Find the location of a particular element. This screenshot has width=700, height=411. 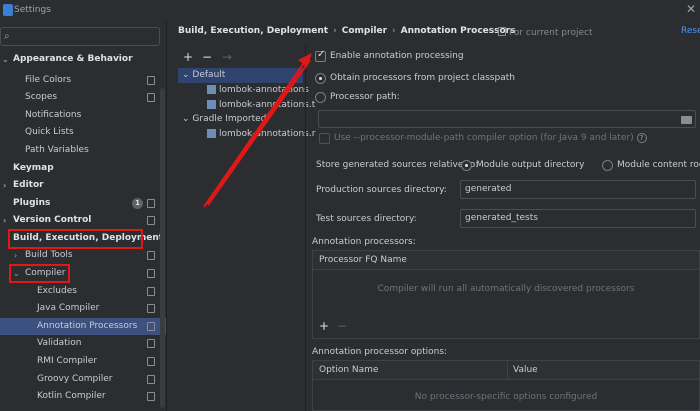

value-header: Value is located at coordinates (522, 370).